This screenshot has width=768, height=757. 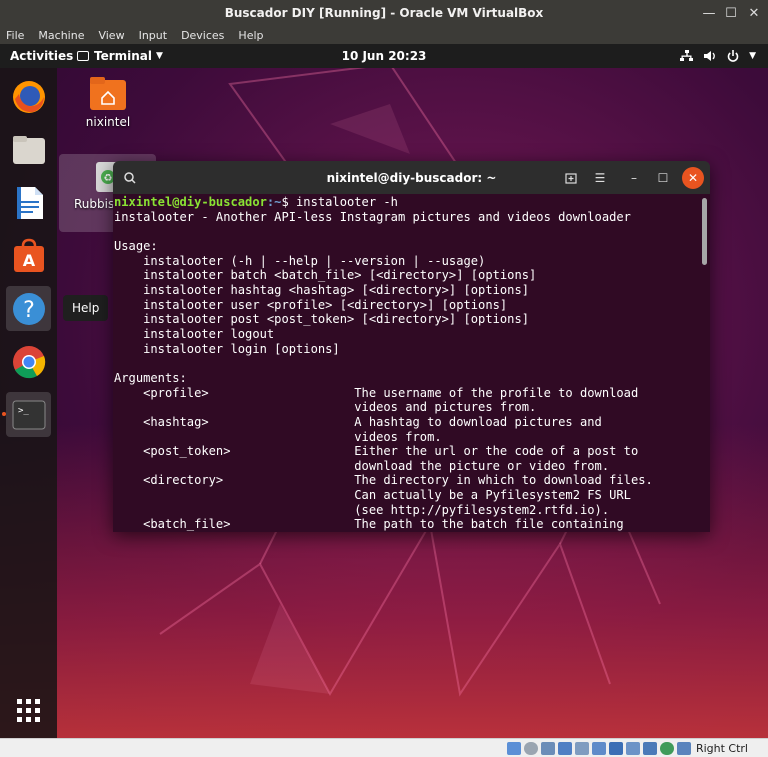 What do you see at coordinates (190, 202) in the screenshot?
I see `prompt-user: nixintel@diy-buscador` at bounding box center [190, 202].